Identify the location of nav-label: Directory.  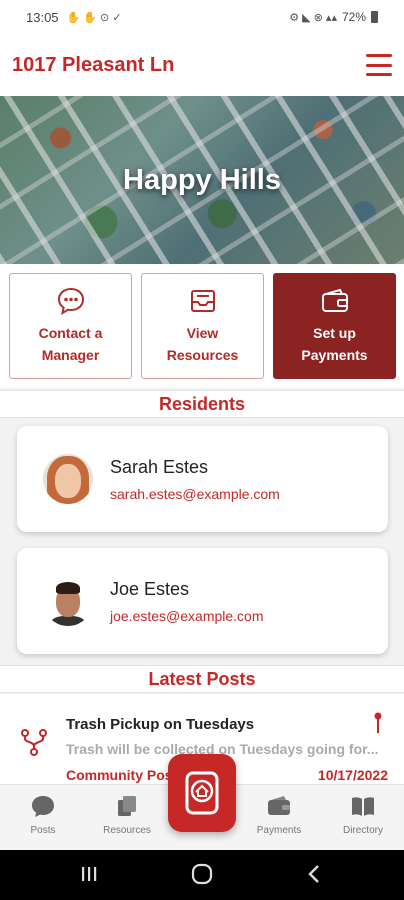
(362, 830).